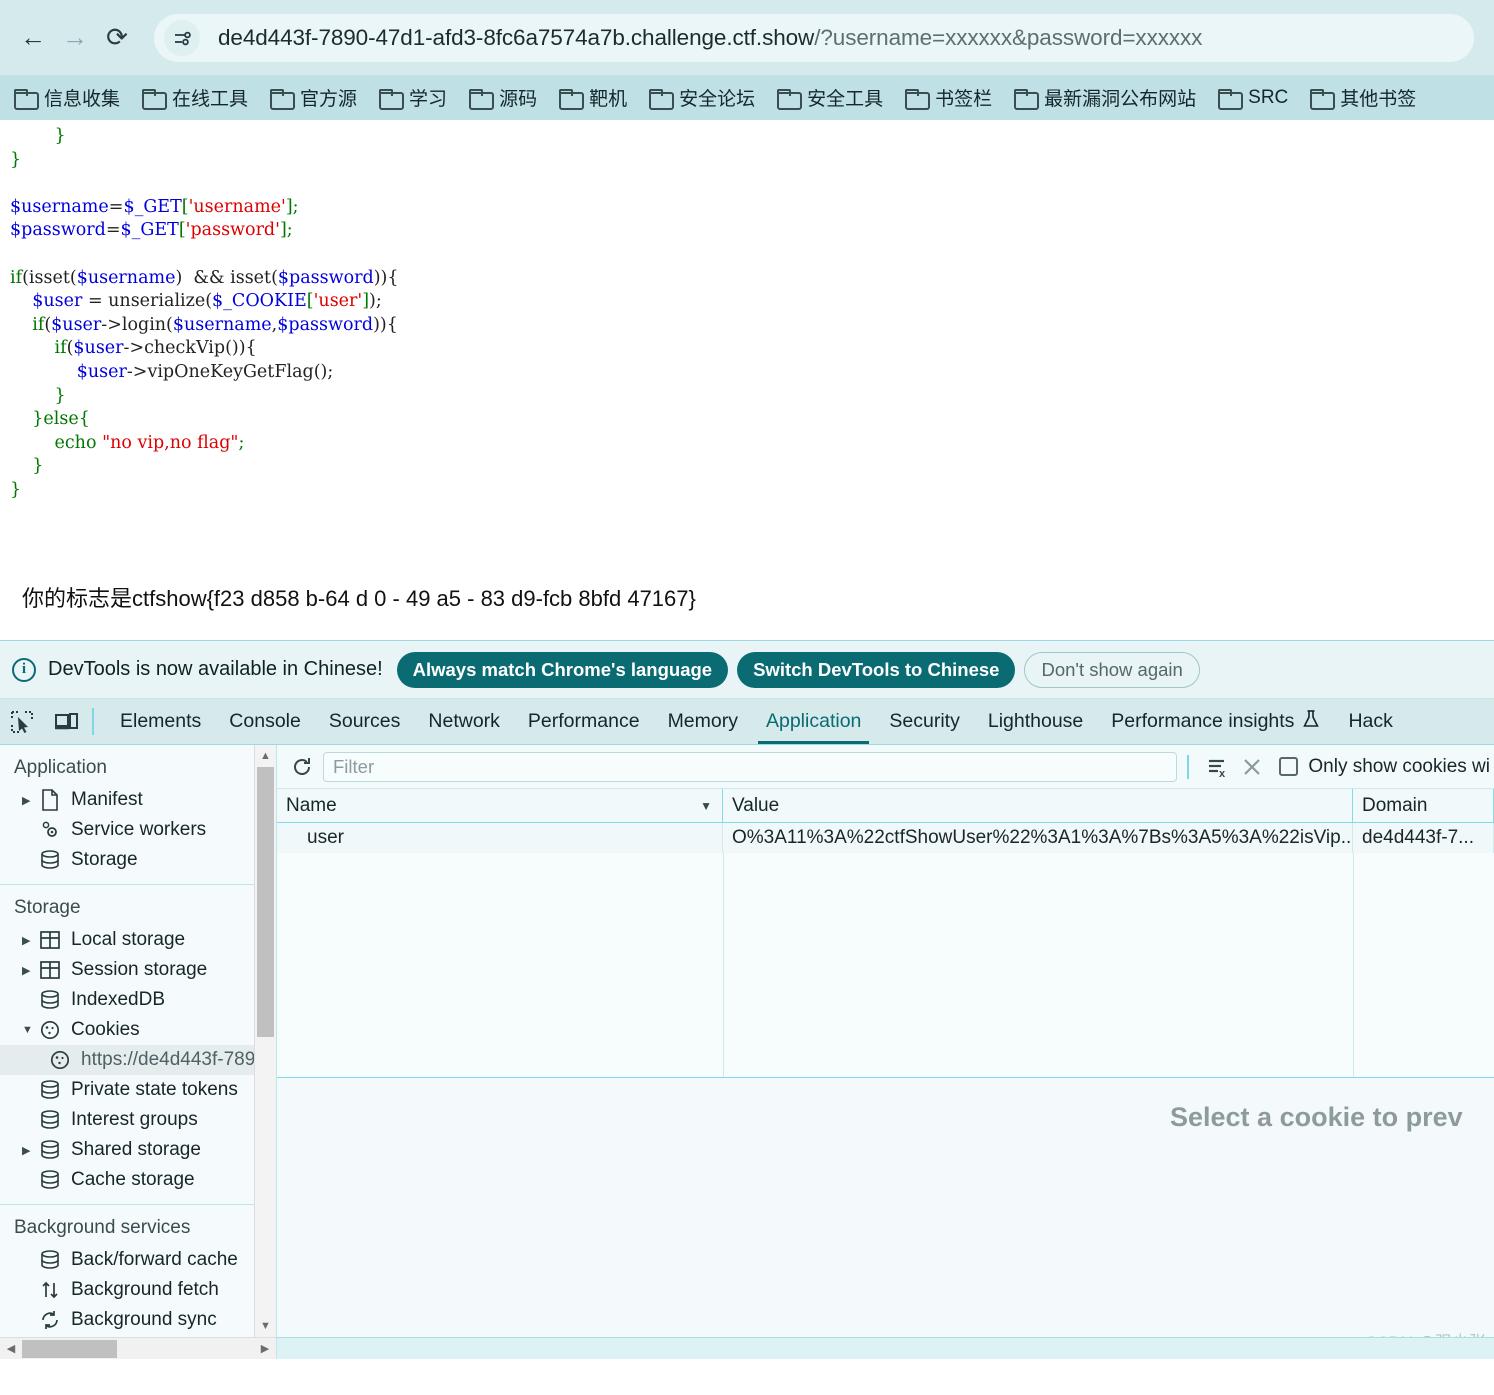 Image resolution: width=1494 pixels, height=1395 pixels. I want to click on sidebar-item-interest-groups: Interest groups, so click(138, 1120).